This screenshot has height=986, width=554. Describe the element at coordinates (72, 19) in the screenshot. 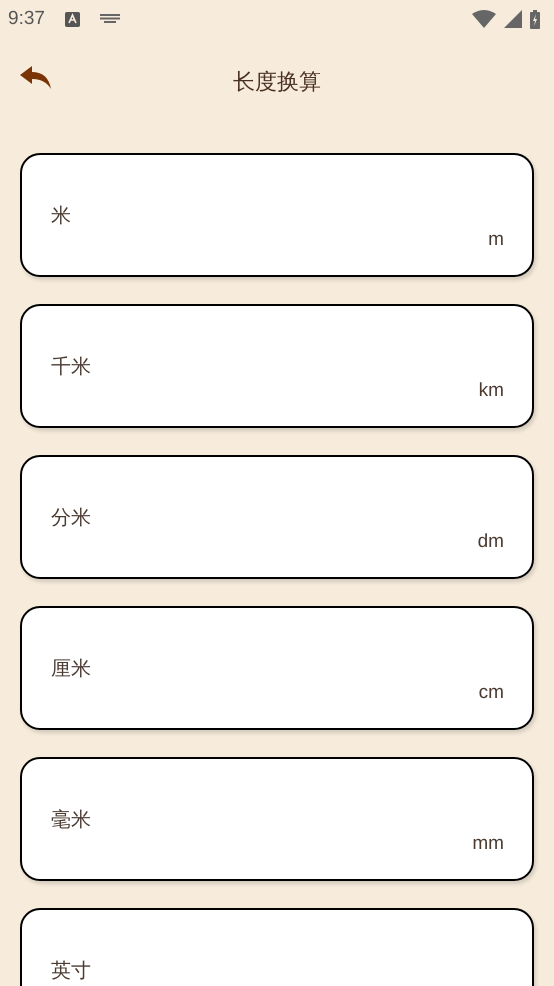

I see `keyboard-a-icon` at that location.